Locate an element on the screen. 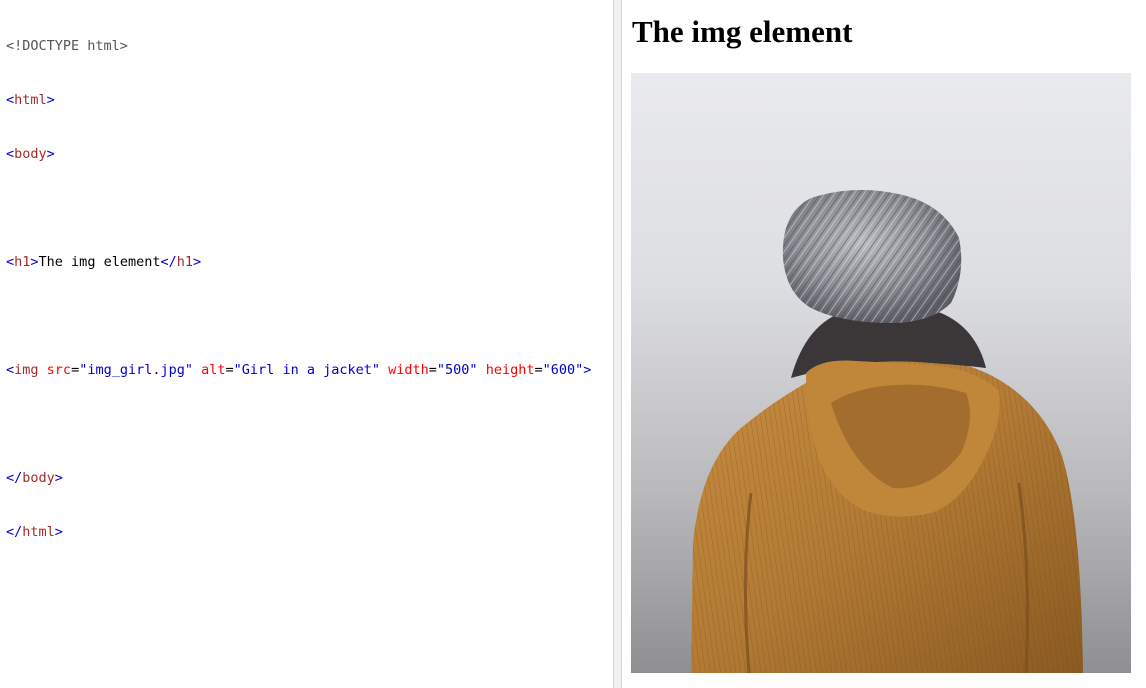 This screenshot has width=1146, height=688. code-line-doctype: <!DOCTYPE html> is located at coordinates (298, 46).